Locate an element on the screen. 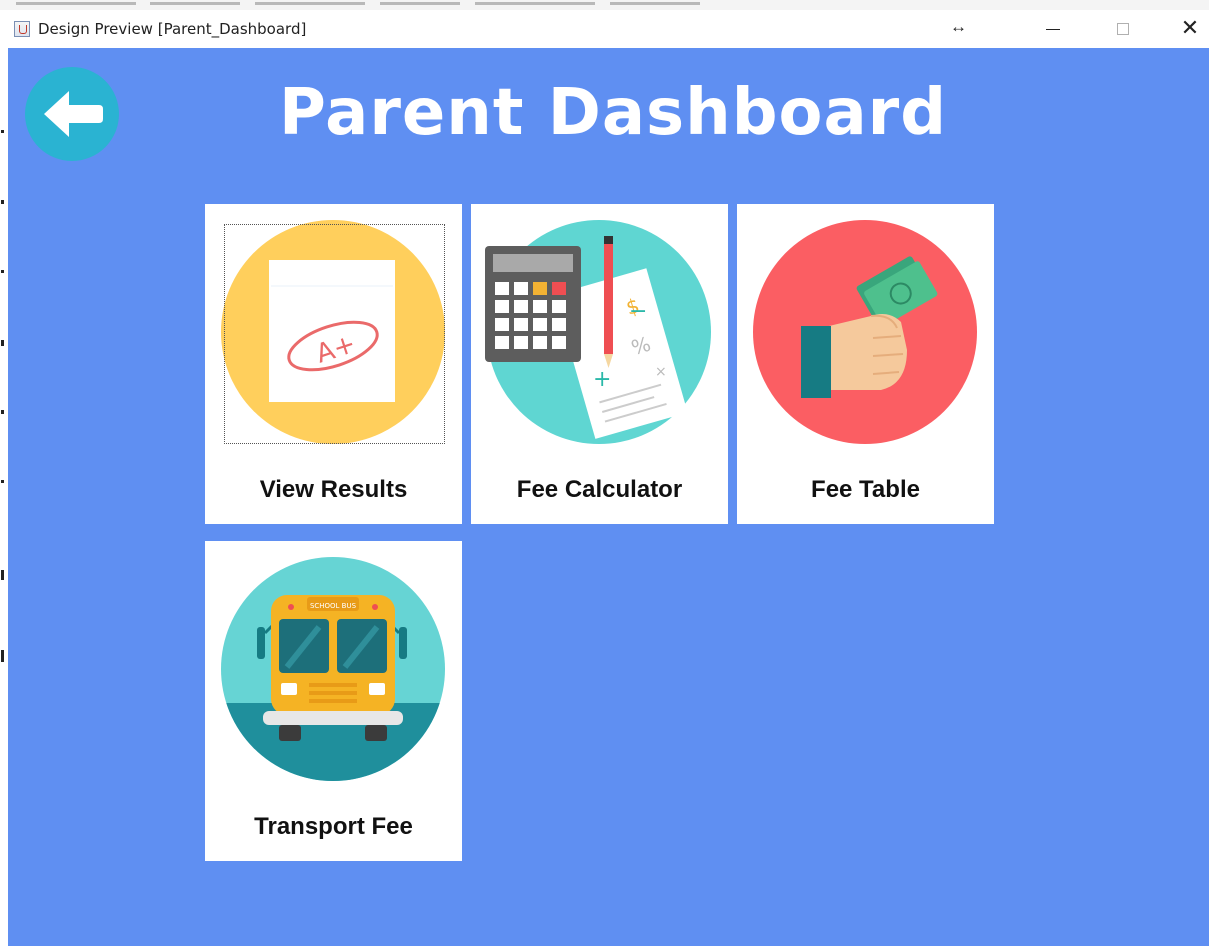  fee-table-tile: Fee Table is located at coordinates (865, 364).